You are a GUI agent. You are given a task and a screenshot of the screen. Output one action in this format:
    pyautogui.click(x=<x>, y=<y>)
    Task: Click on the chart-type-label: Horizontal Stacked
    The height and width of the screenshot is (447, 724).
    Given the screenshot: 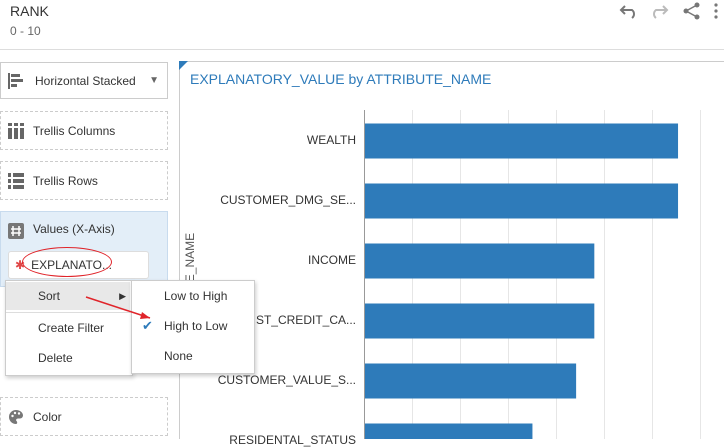 What is the action you would take?
    pyautogui.click(x=85, y=80)
    